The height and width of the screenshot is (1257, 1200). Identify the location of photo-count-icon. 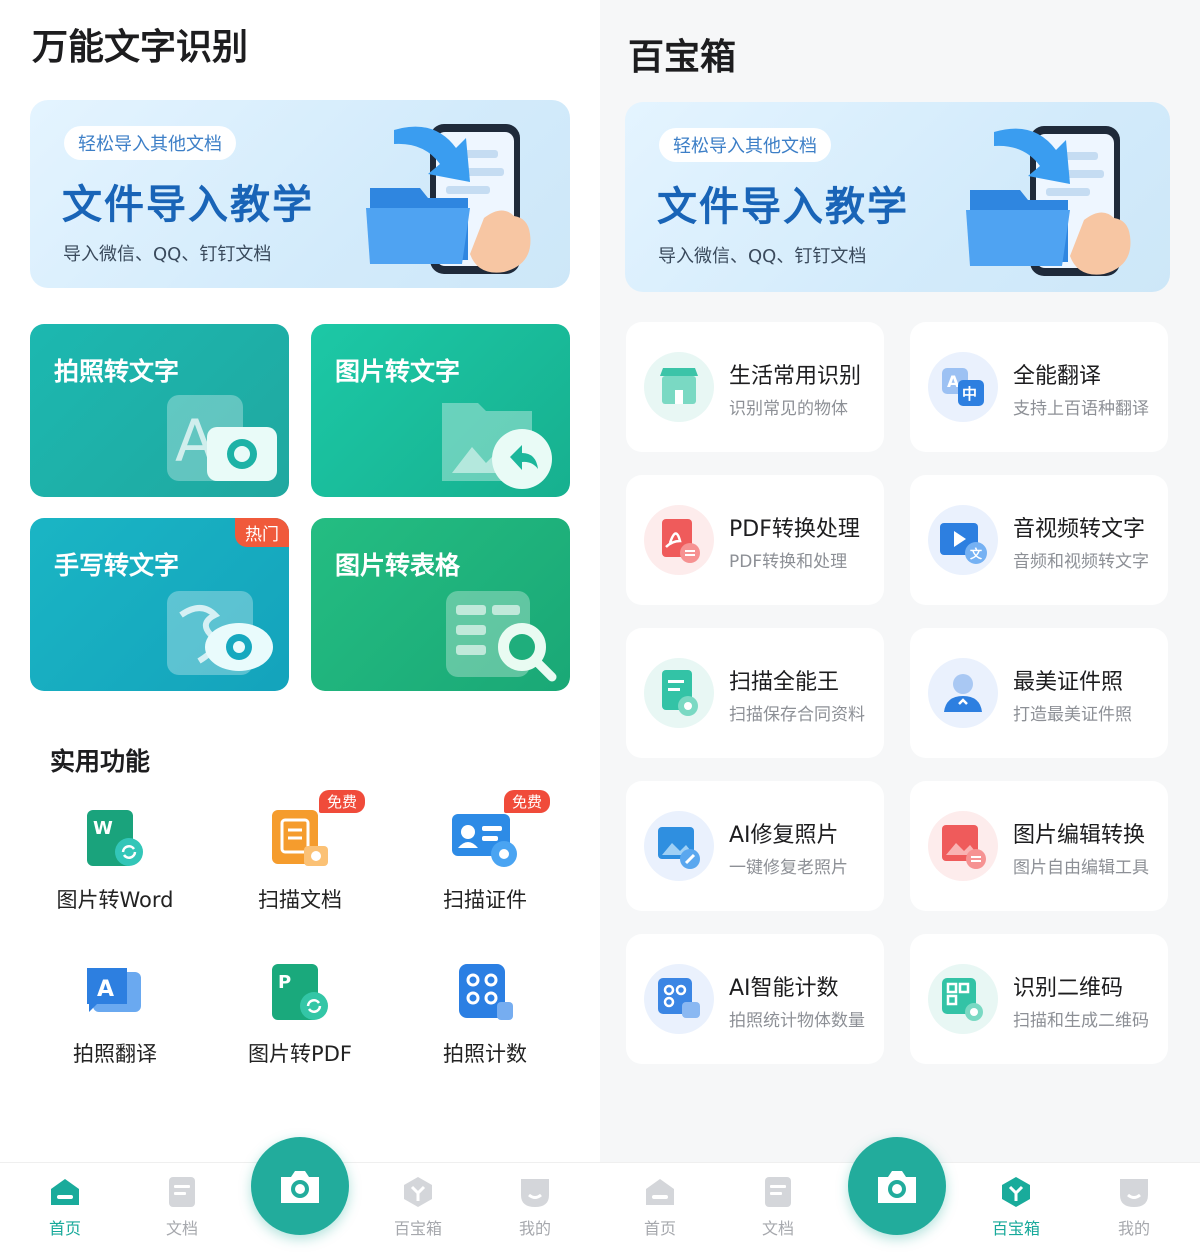
(486, 992).